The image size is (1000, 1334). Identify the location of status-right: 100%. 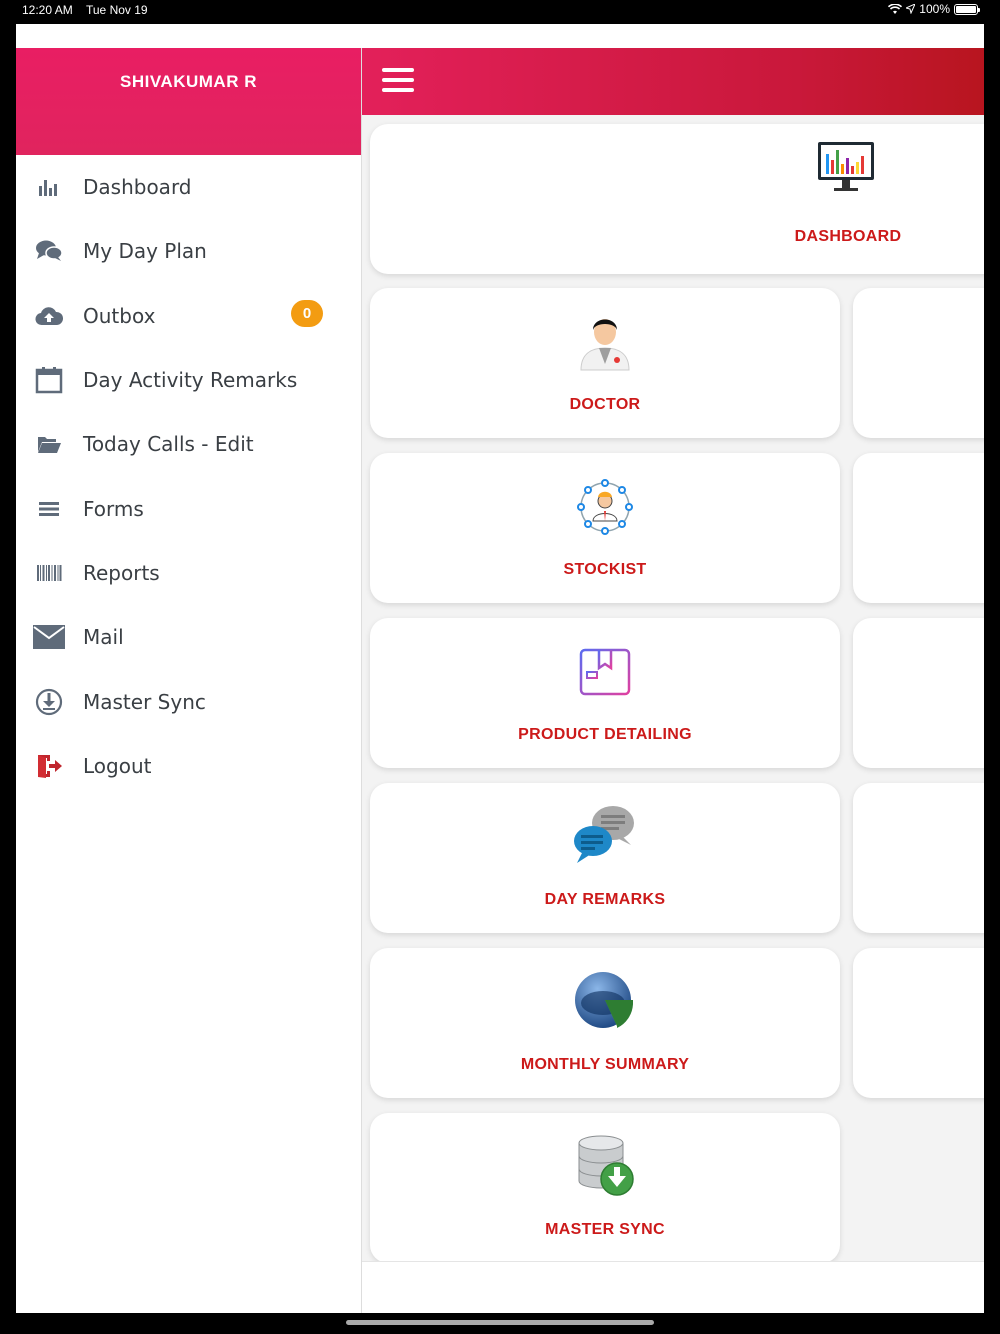
(934, 9).